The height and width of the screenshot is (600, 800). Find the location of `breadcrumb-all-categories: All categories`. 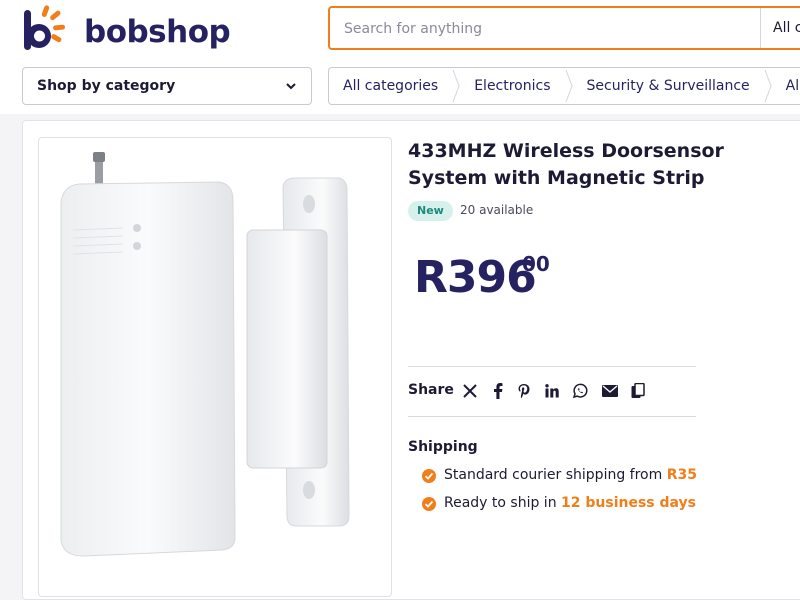

breadcrumb-all-categories: All categories is located at coordinates (390, 86).